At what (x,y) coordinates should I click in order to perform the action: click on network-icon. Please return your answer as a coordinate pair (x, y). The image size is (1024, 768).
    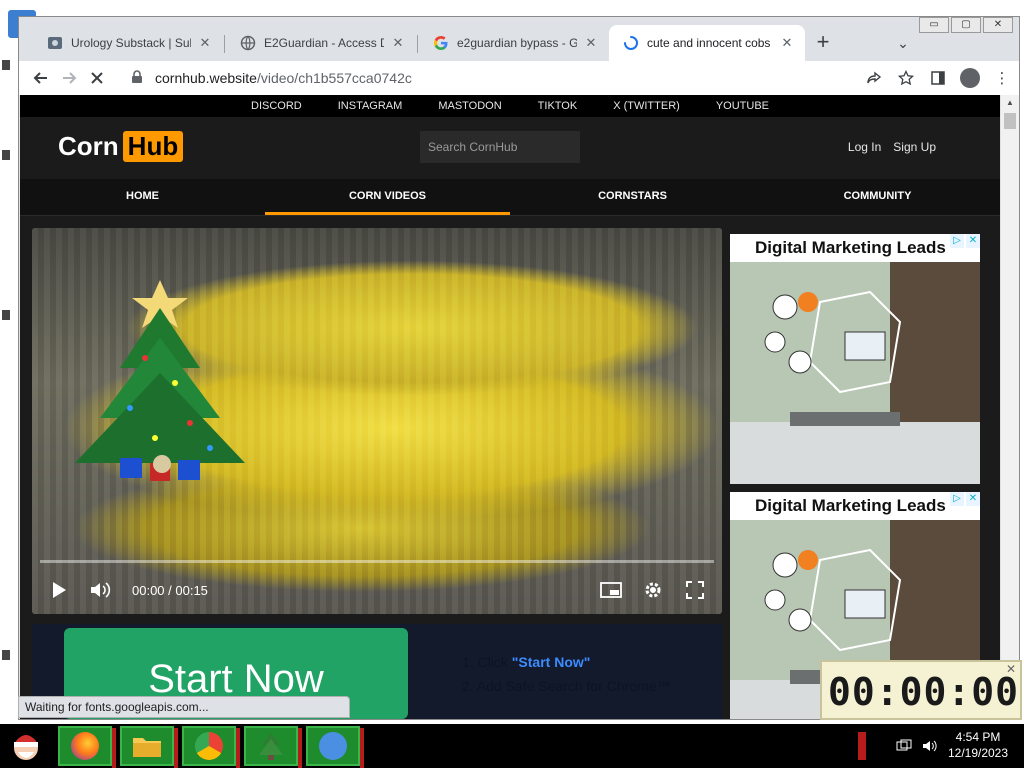
    Looking at the image, I should click on (904, 746).